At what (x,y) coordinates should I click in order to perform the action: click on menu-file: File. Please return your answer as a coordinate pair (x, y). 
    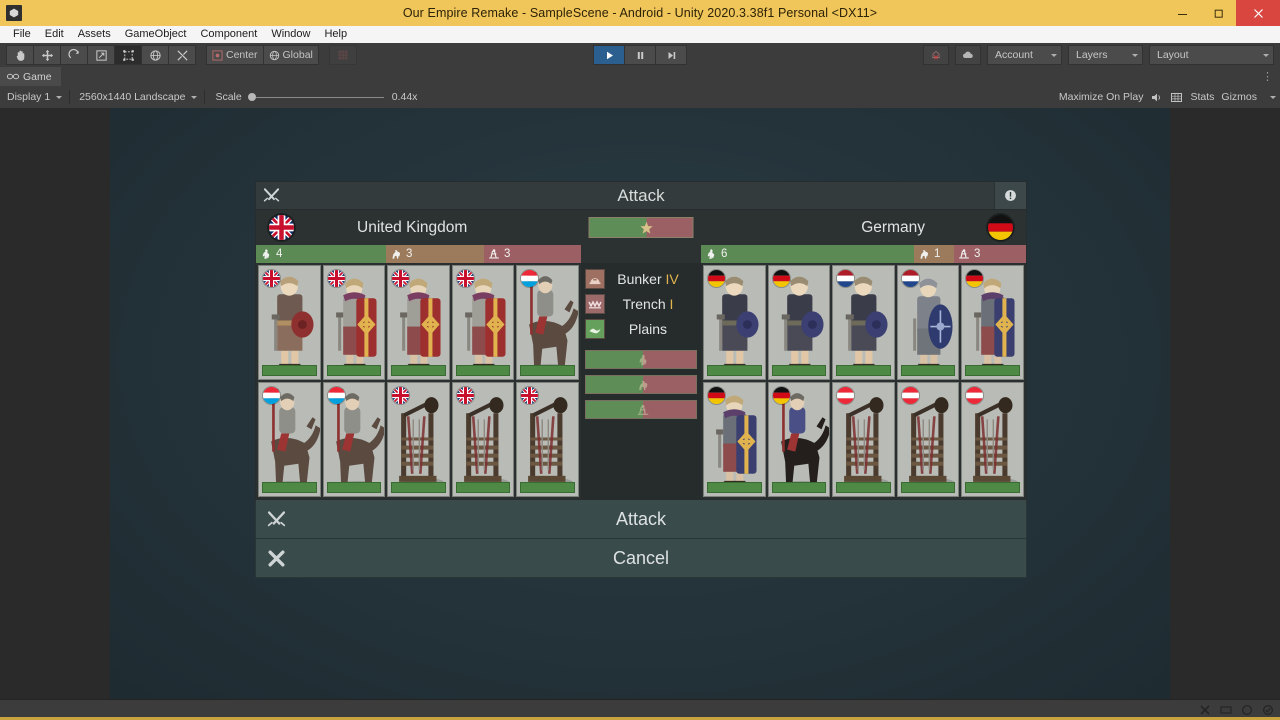
    Looking at the image, I should click on (22, 34).